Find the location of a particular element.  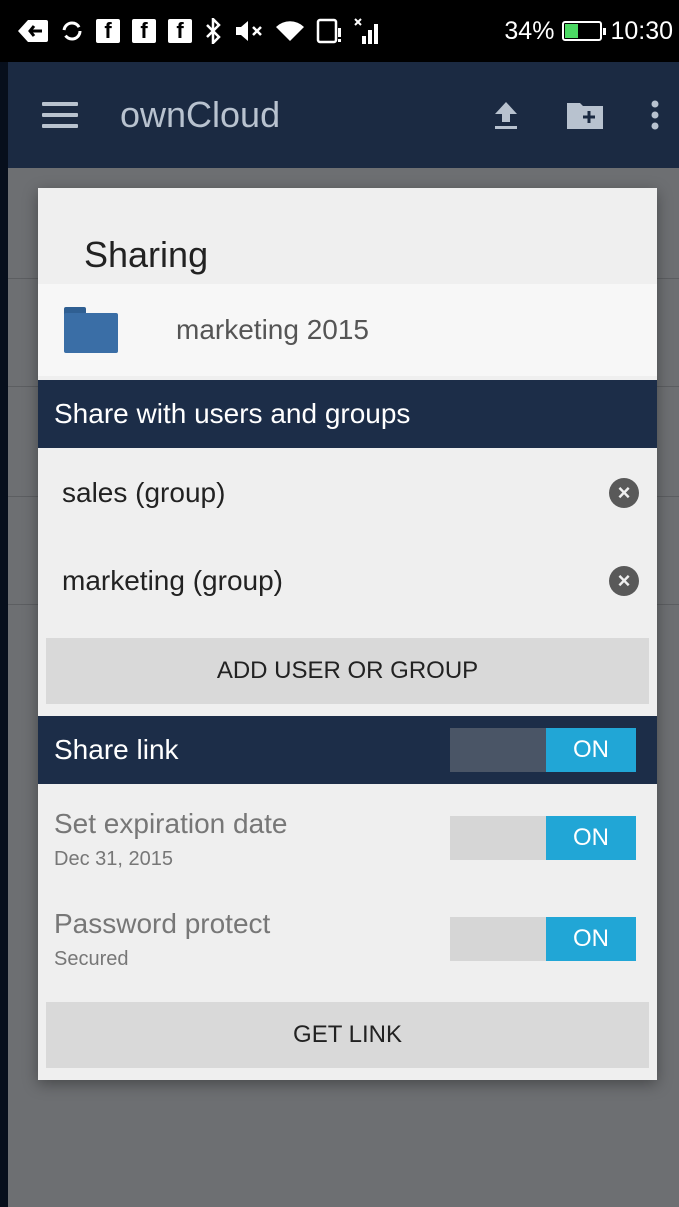

password-toggle-state: ON is located at coordinates (591, 939).